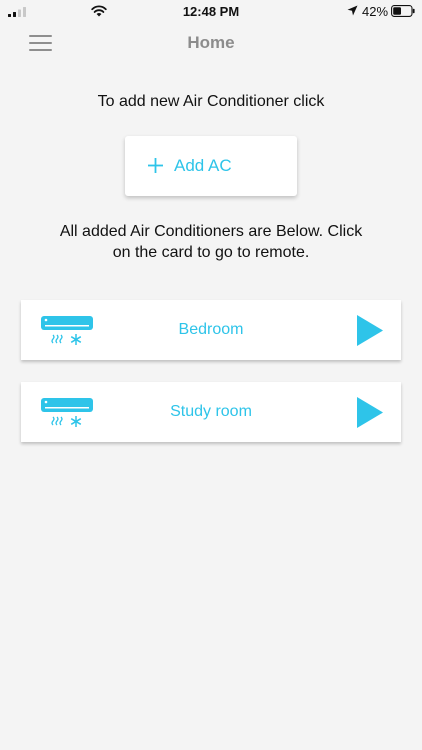 The width and height of the screenshot is (422, 750). I want to click on ac-card-study-room: Study room, so click(211, 412).